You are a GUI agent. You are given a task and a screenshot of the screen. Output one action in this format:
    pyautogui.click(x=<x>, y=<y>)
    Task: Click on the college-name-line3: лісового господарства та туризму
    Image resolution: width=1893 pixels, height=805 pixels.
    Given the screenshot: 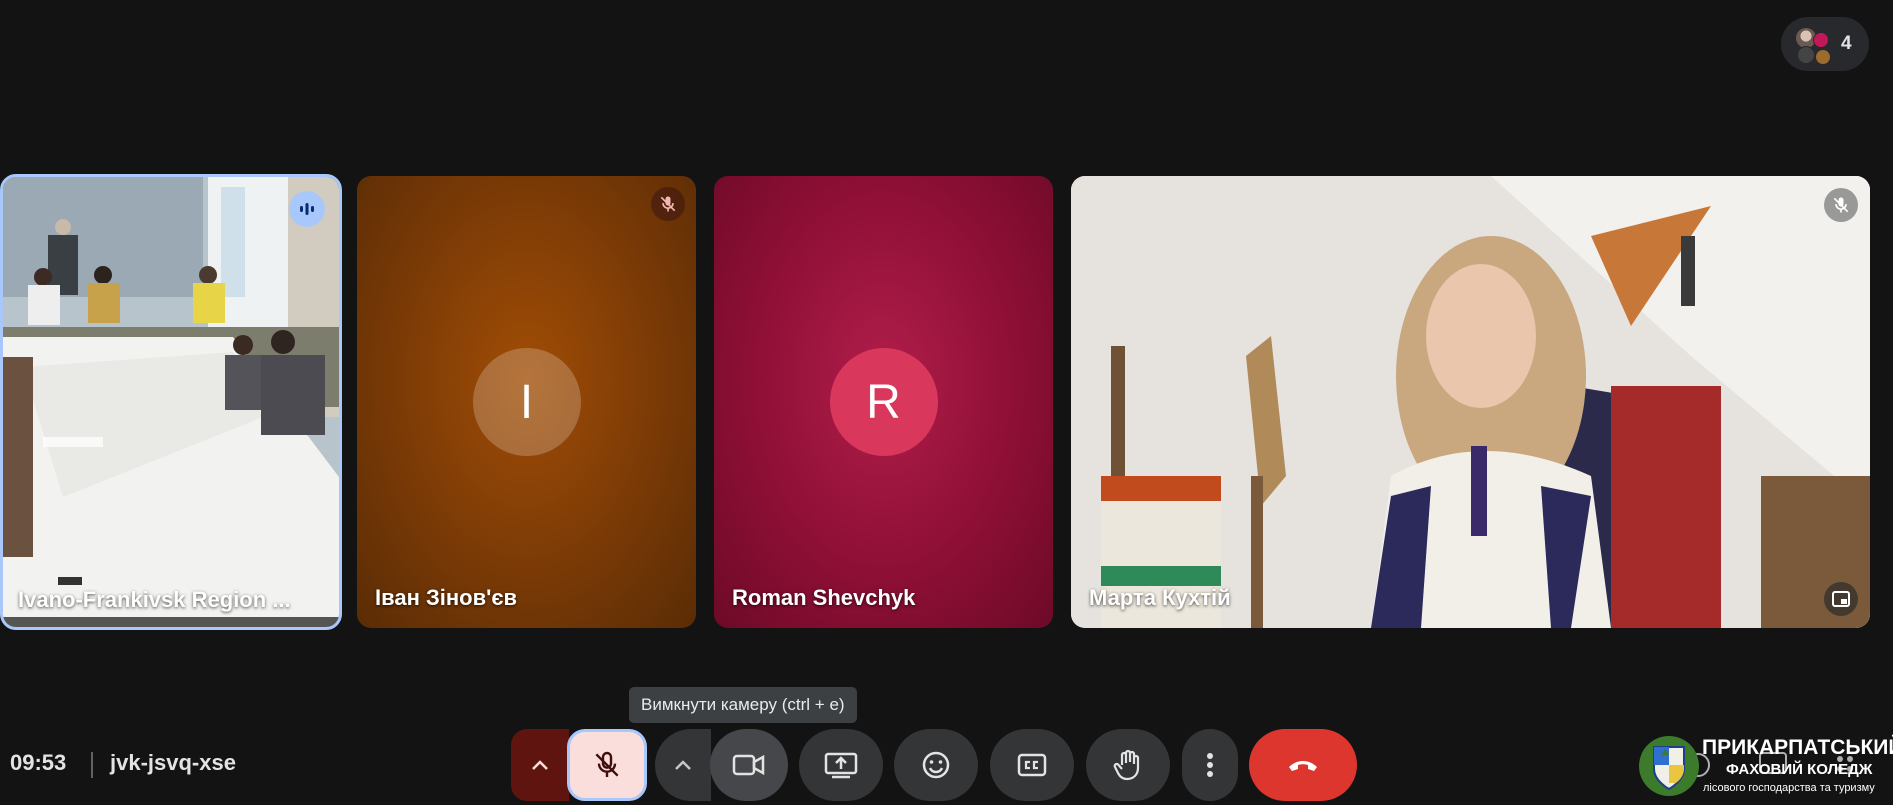 What is the action you would take?
    pyautogui.click(x=1789, y=788)
    